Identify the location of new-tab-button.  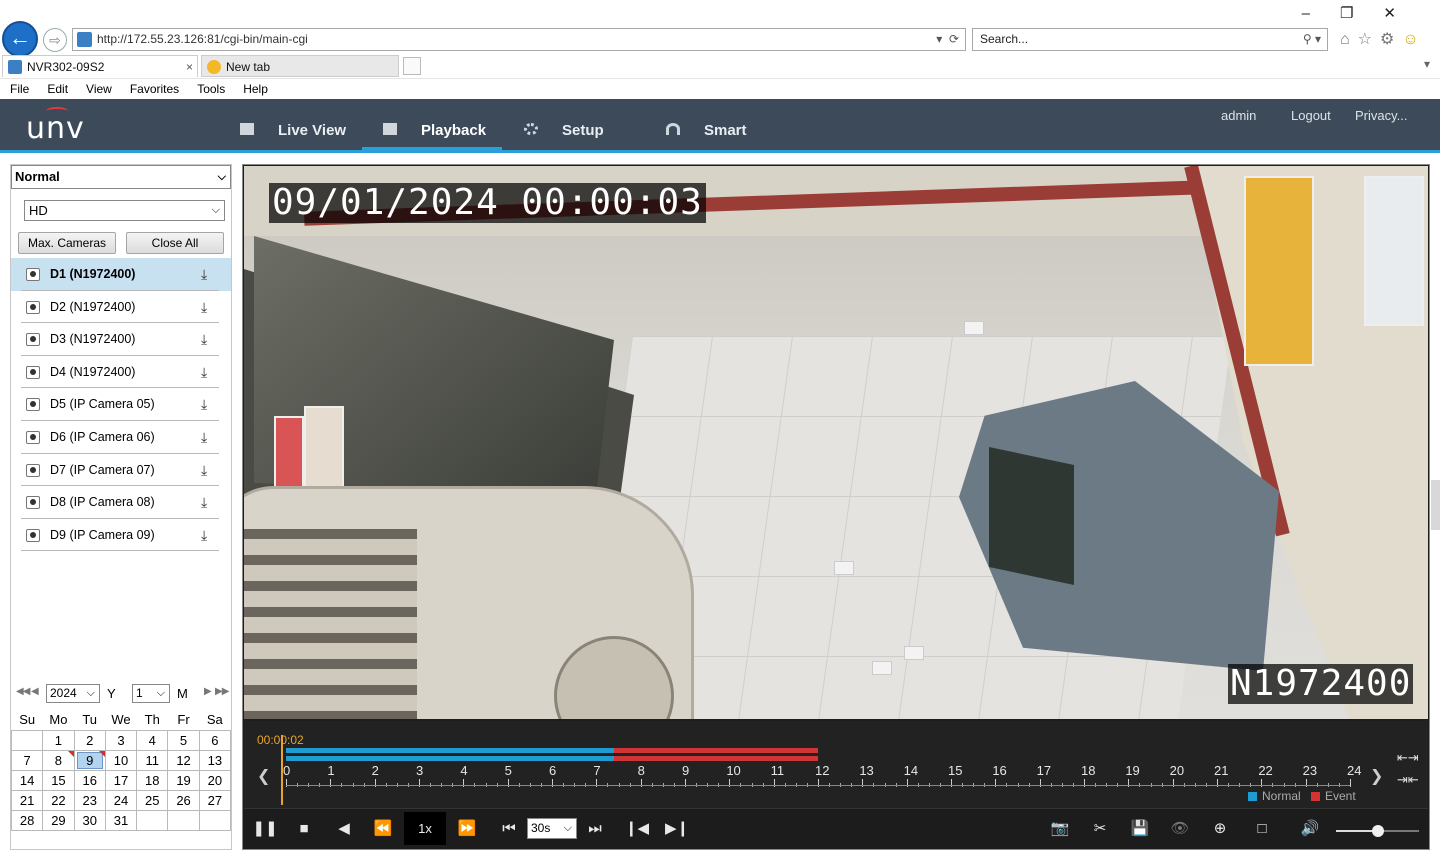
(412, 66).